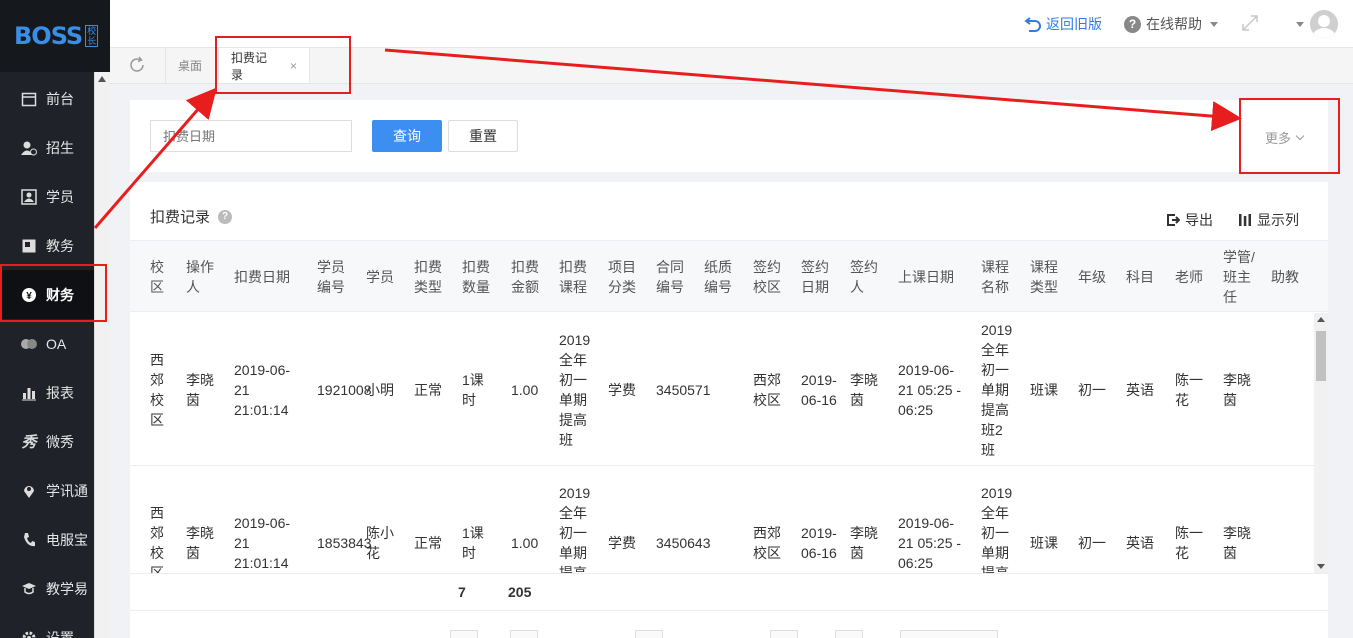 This screenshot has height=638, width=1353. What do you see at coordinates (380, 277) in the screenshot?
I see `column-header: 学员` at bounding box center [380, 277].